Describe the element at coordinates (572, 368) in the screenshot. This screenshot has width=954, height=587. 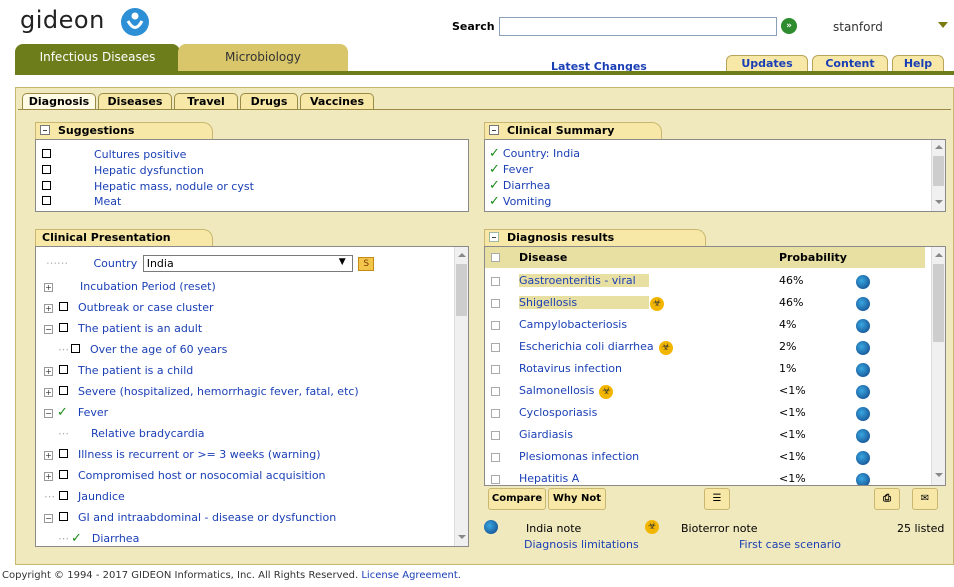
I see `disease-name: Rotavirus infection` at that location.